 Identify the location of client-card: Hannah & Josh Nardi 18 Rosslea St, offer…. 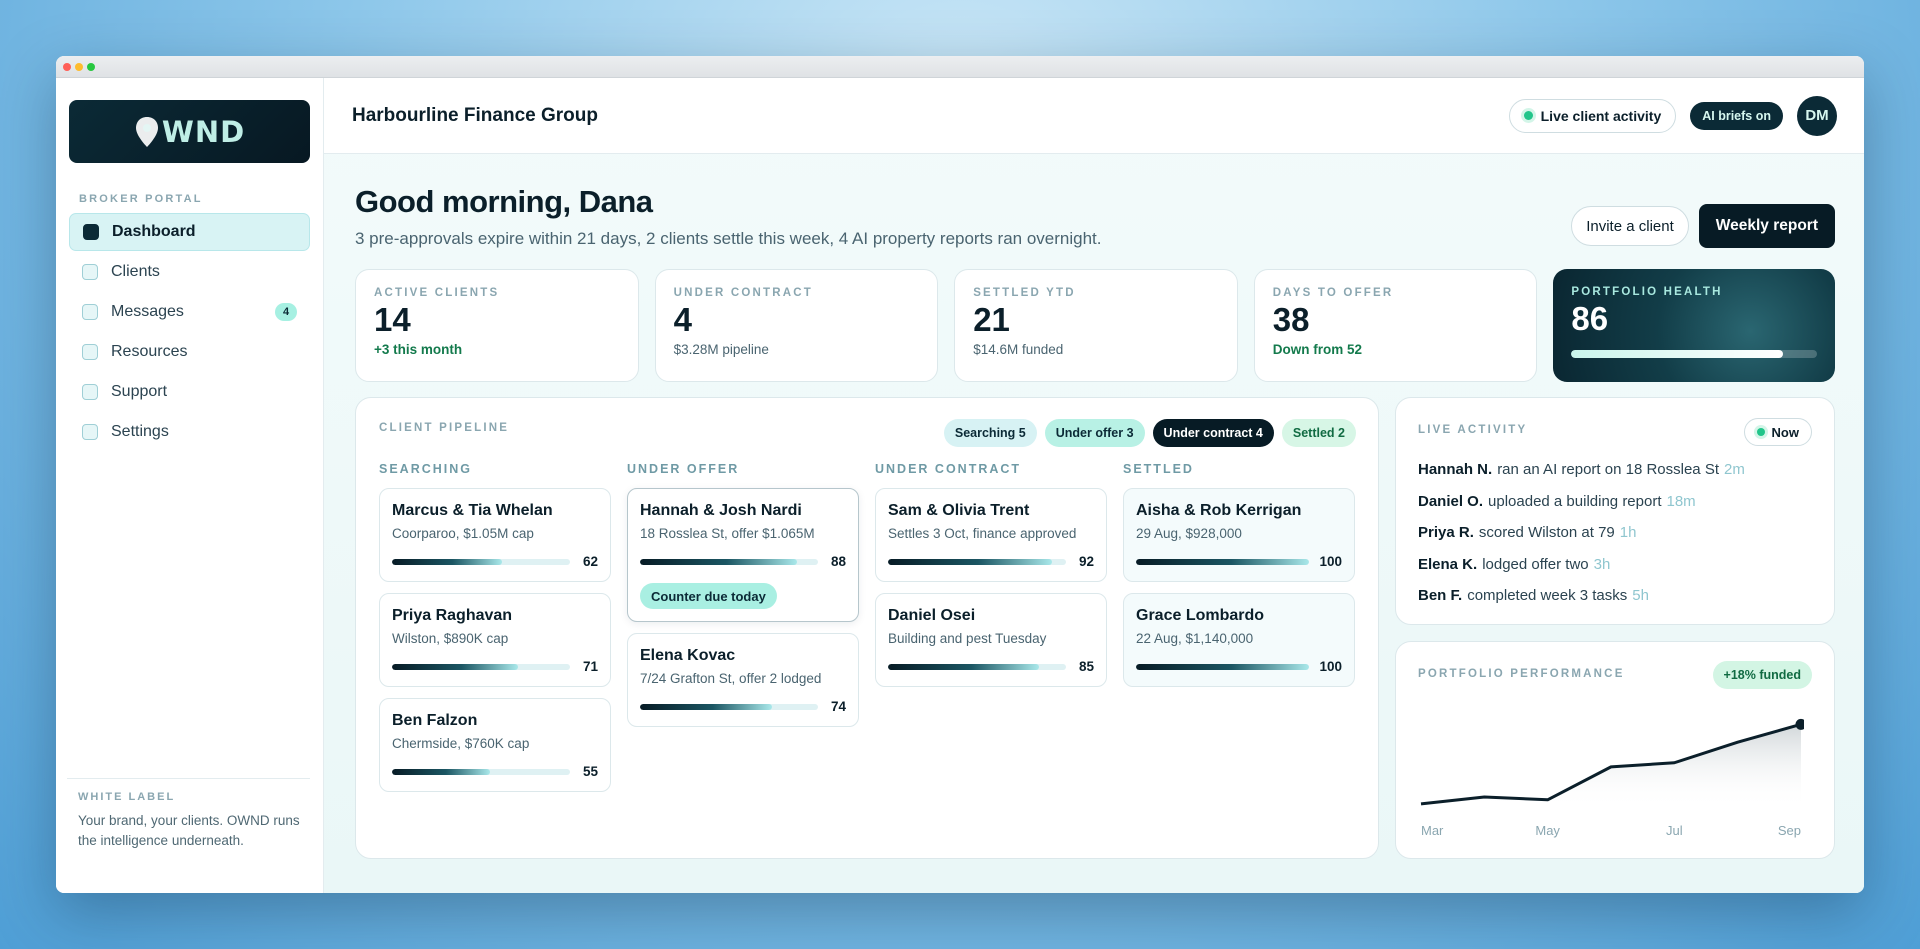
(743, 555).